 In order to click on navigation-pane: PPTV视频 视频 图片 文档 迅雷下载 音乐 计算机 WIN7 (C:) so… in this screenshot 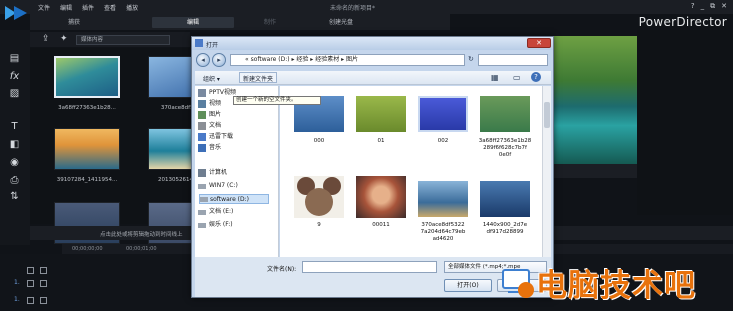, I will do `click(237, 171)`.